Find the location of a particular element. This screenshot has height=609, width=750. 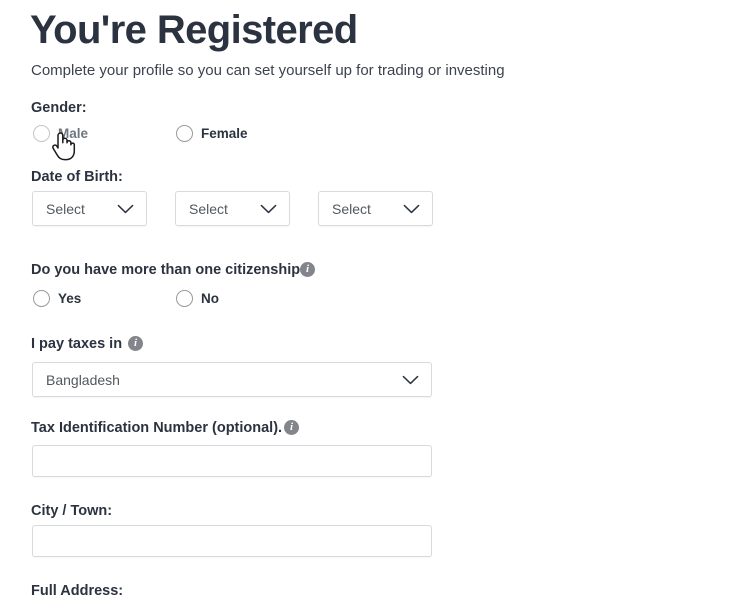

radio-circle-male is located at coordinates (41, 133).